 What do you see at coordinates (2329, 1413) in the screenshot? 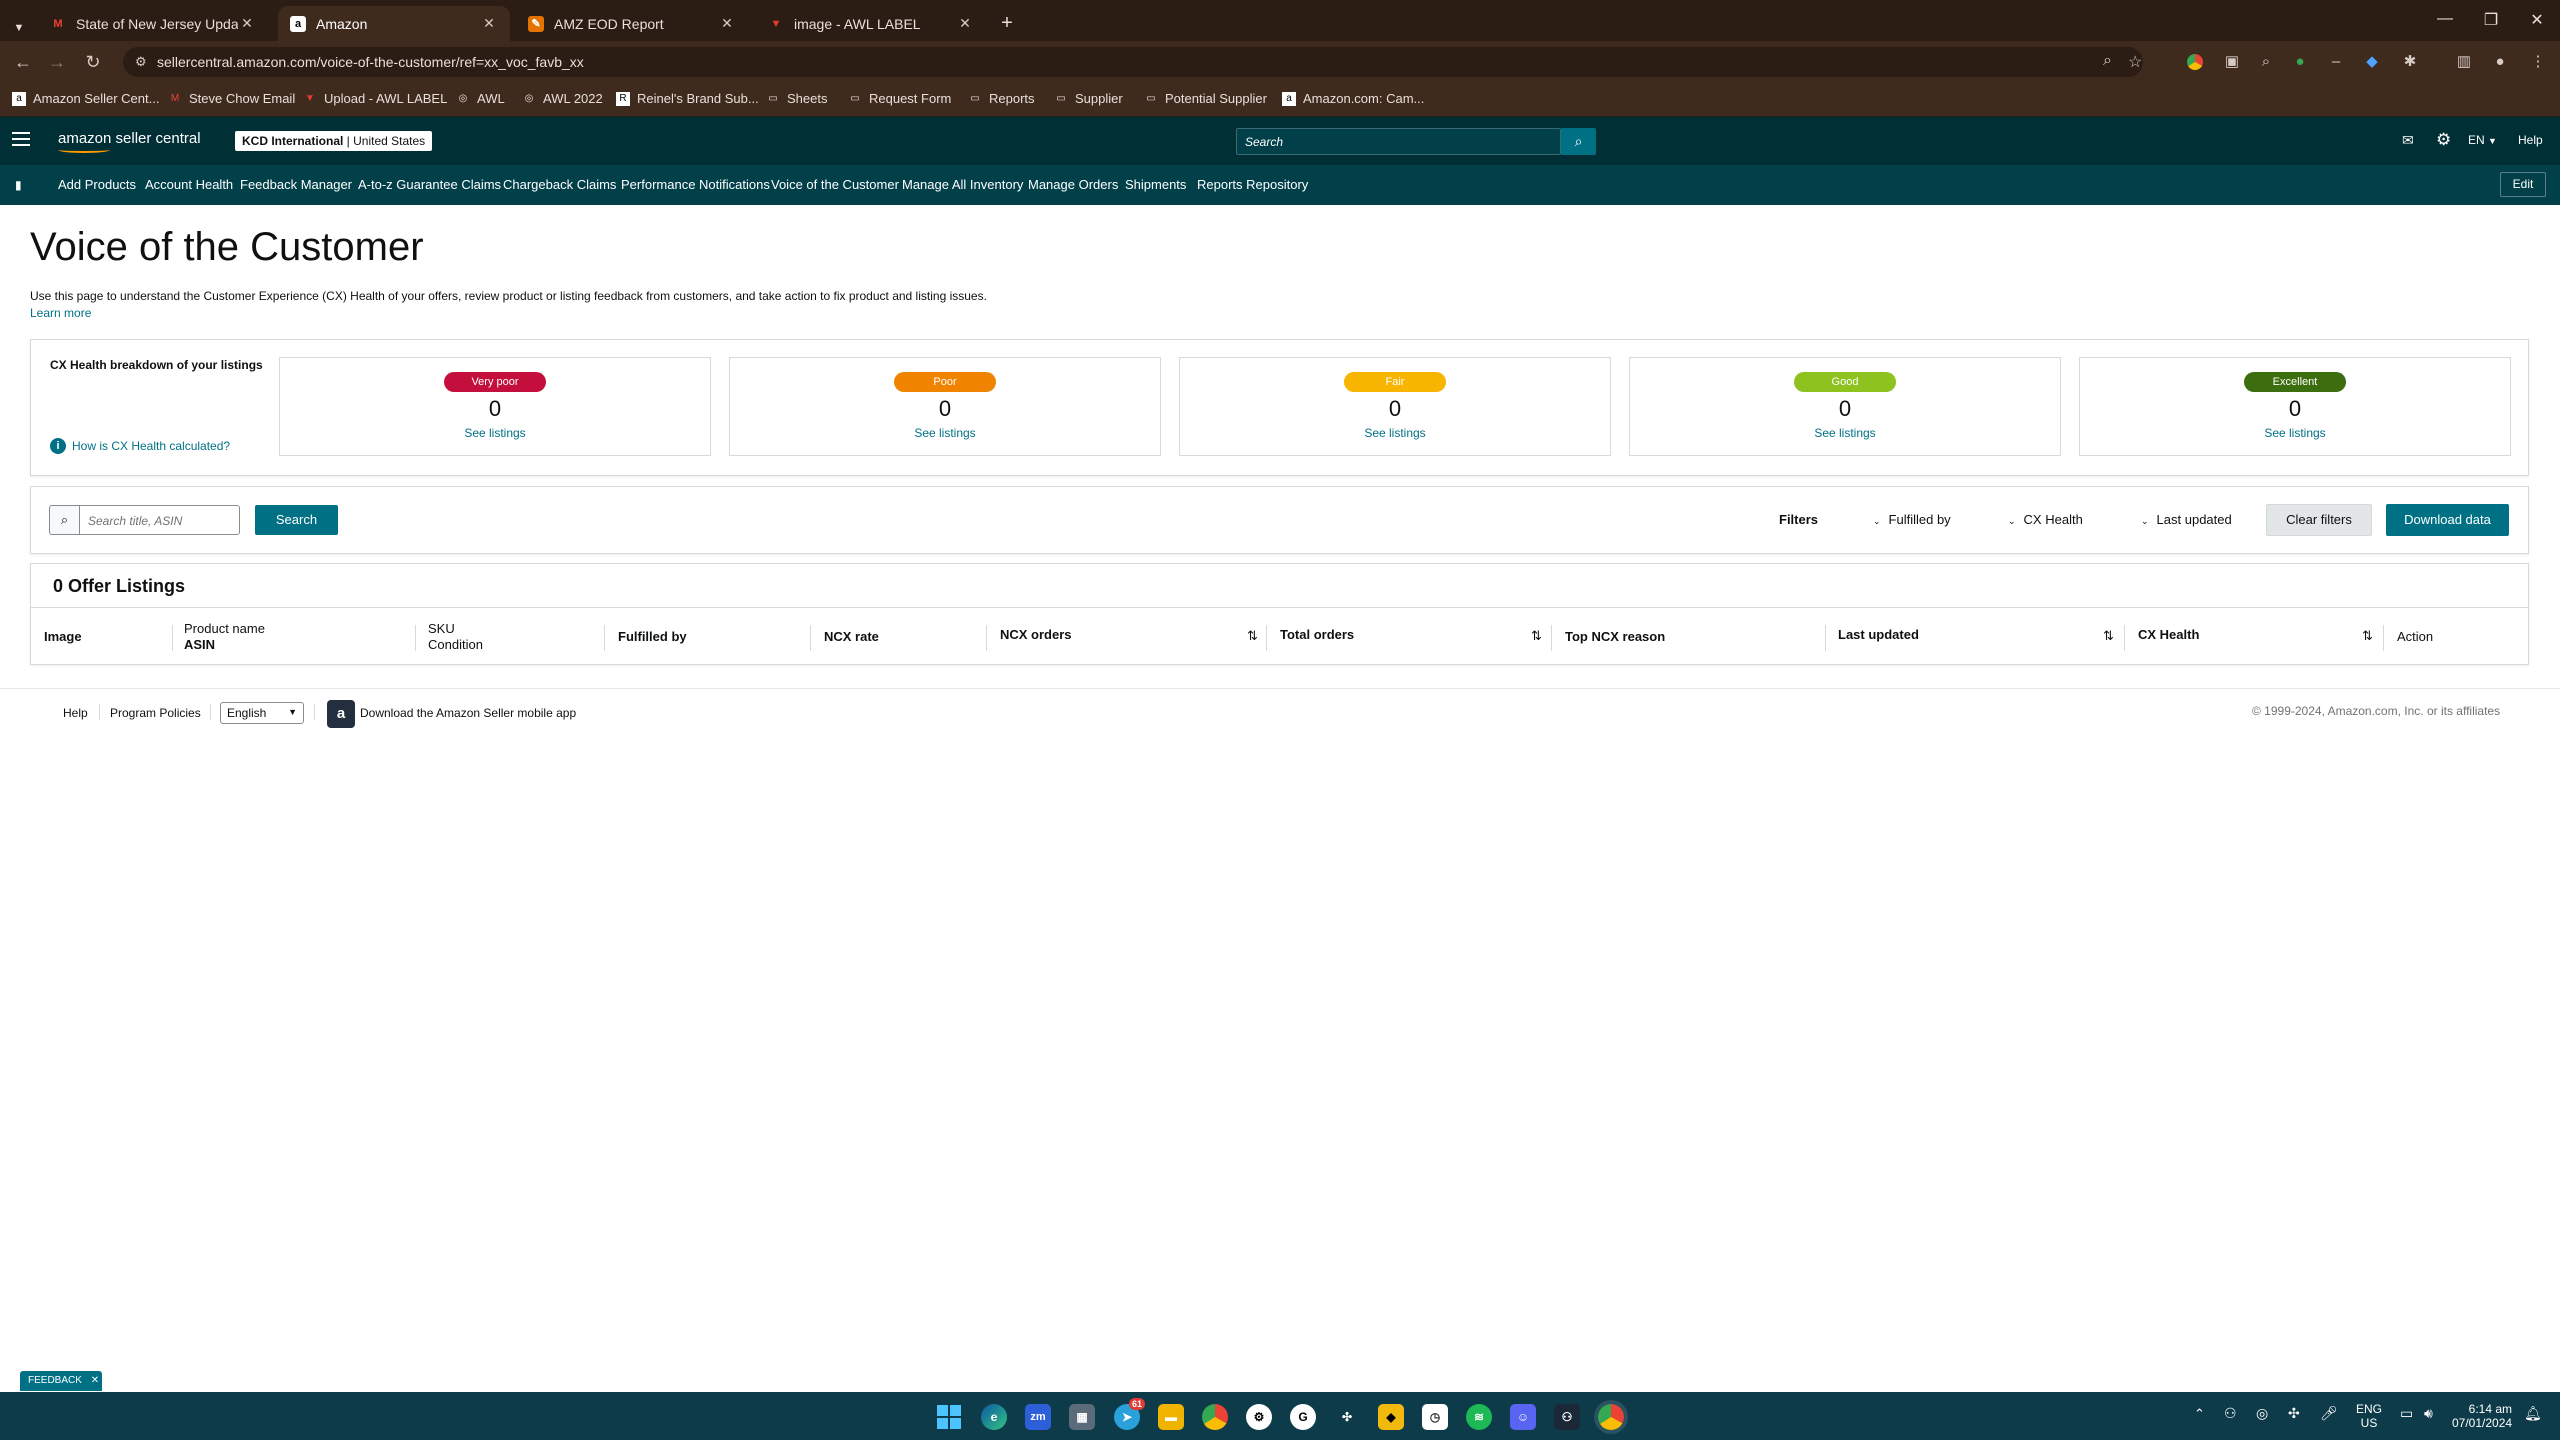
I see `tray-mic-icon: 🎤︎` at bounding box center [2329, 1413].